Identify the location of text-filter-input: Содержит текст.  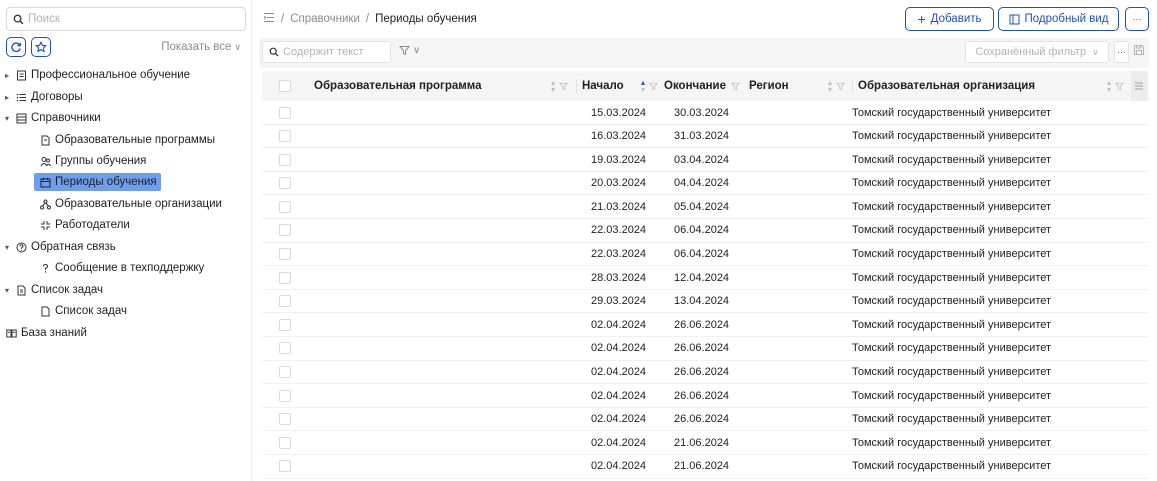
(326, 52).